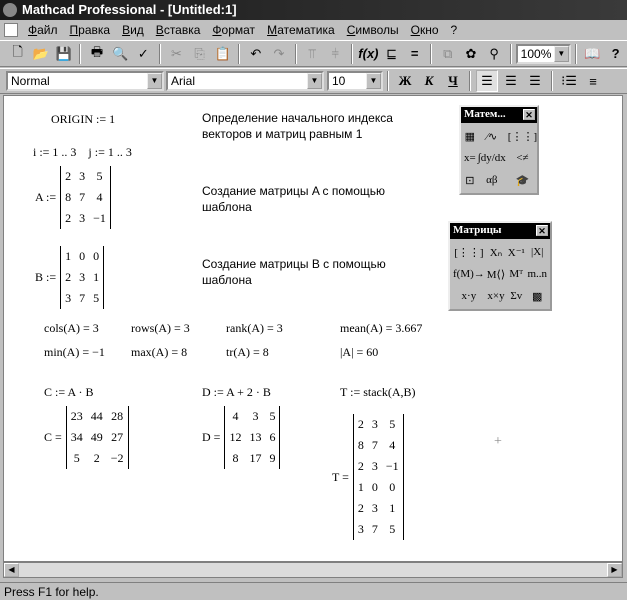 Image resolution: width=627 pixels, height=600 pixels. Describe the element at coordinates (429, 81) in the screenshot. I see `italic-button: К` at that location.